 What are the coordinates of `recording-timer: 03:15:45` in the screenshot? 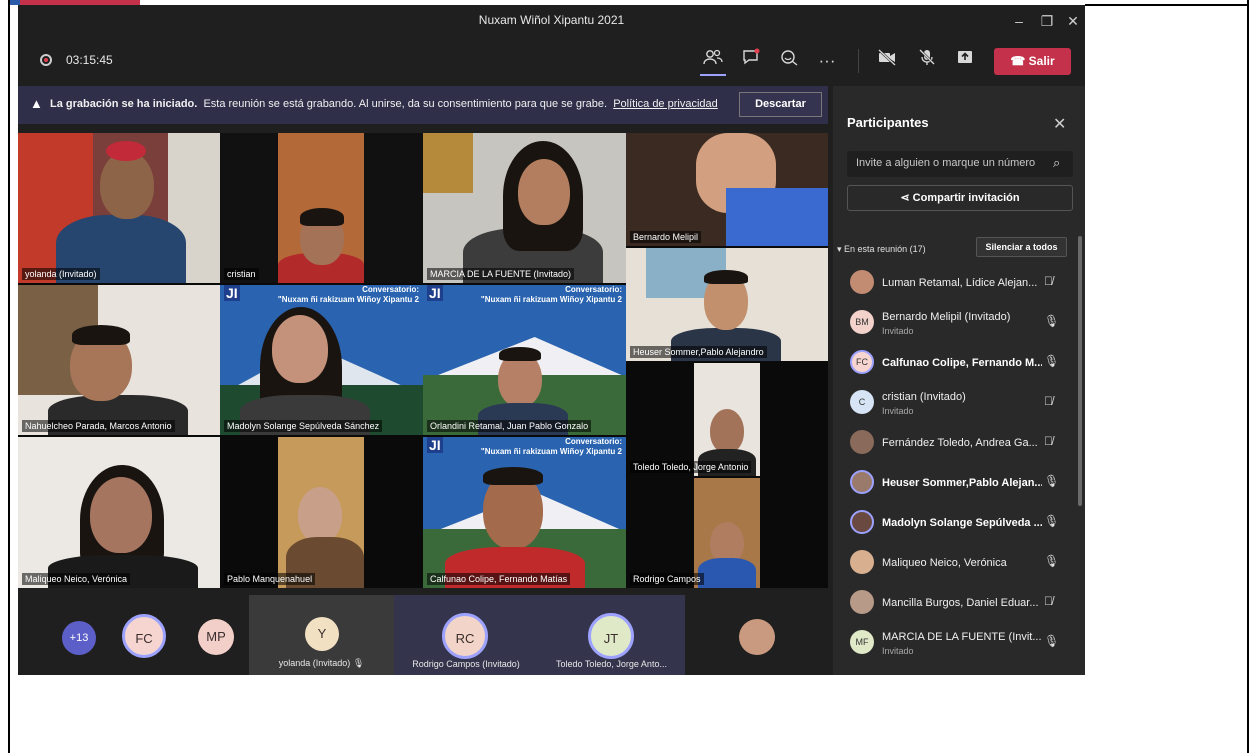 It's located at (89, 60).